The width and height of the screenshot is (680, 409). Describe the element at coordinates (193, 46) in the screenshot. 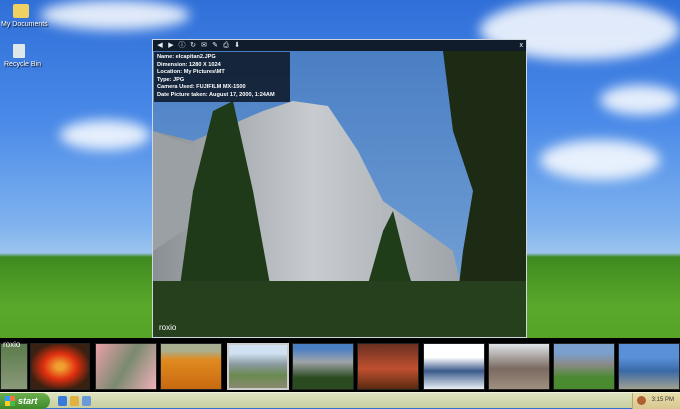

I see `rotate-icon: ↻` at that location.